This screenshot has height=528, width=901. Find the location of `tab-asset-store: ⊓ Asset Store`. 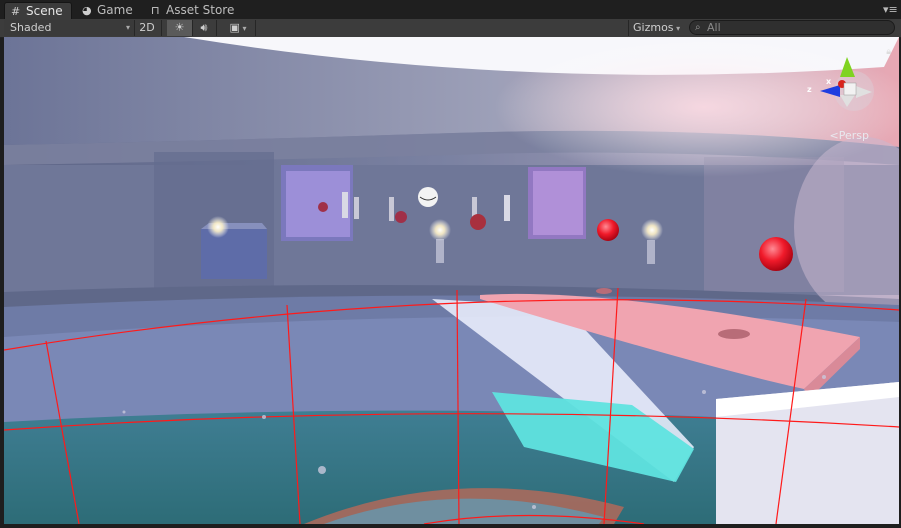

tab-asset-store: ⊓ Asset Store is located at coordinates (193, 10).